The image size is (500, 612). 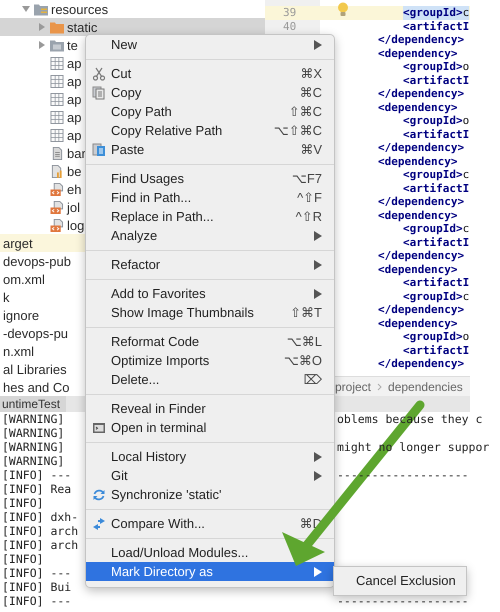 What do you see at coordinates (82, 27) in the screenshot?
I see `tree-item-label: static` at bounding box center [82, 27].